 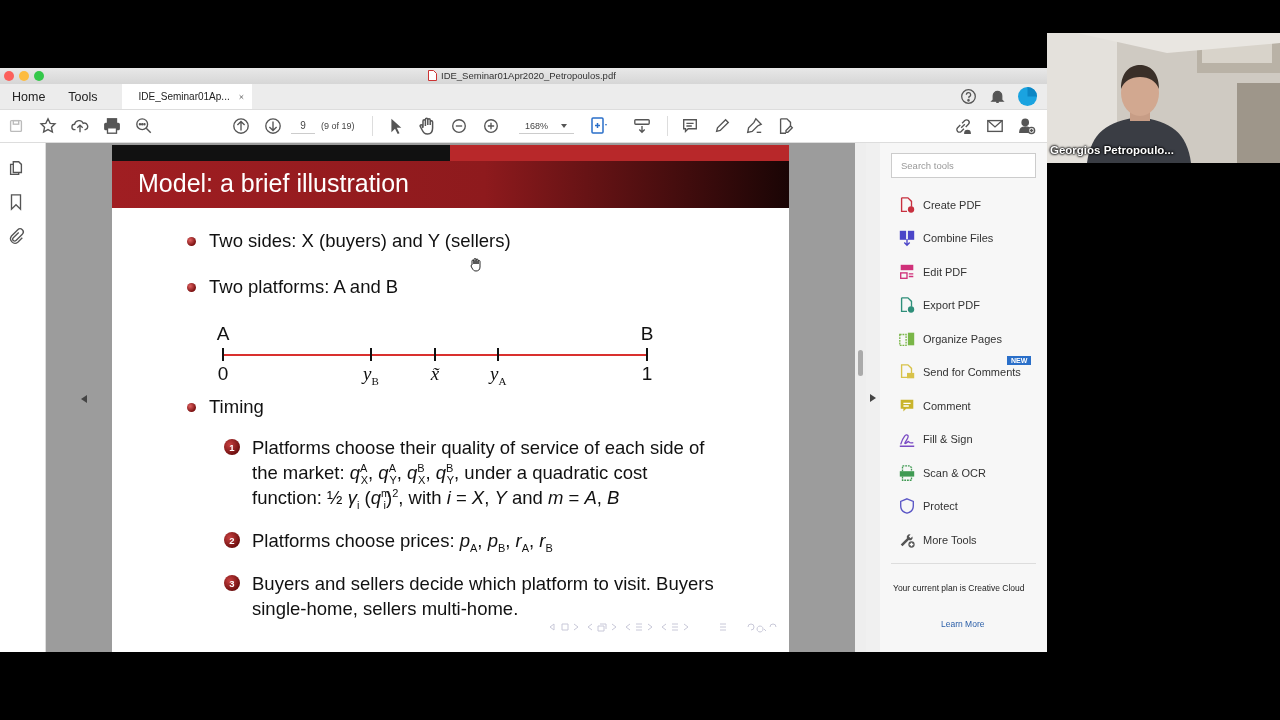 What do you see at coordinates (432, 75) in the screenshot?
I see `pdf-file-icon` at bounding box center [432, 75].